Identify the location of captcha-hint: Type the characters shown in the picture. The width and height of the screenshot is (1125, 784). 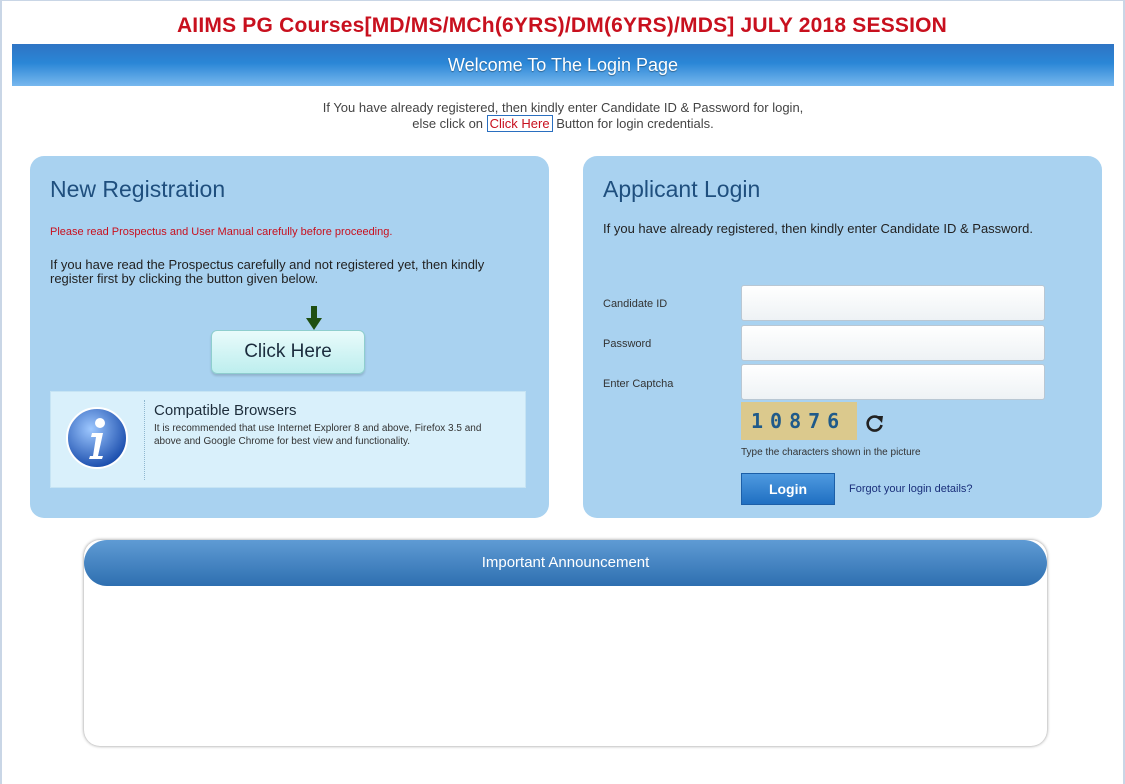
(831, 452).